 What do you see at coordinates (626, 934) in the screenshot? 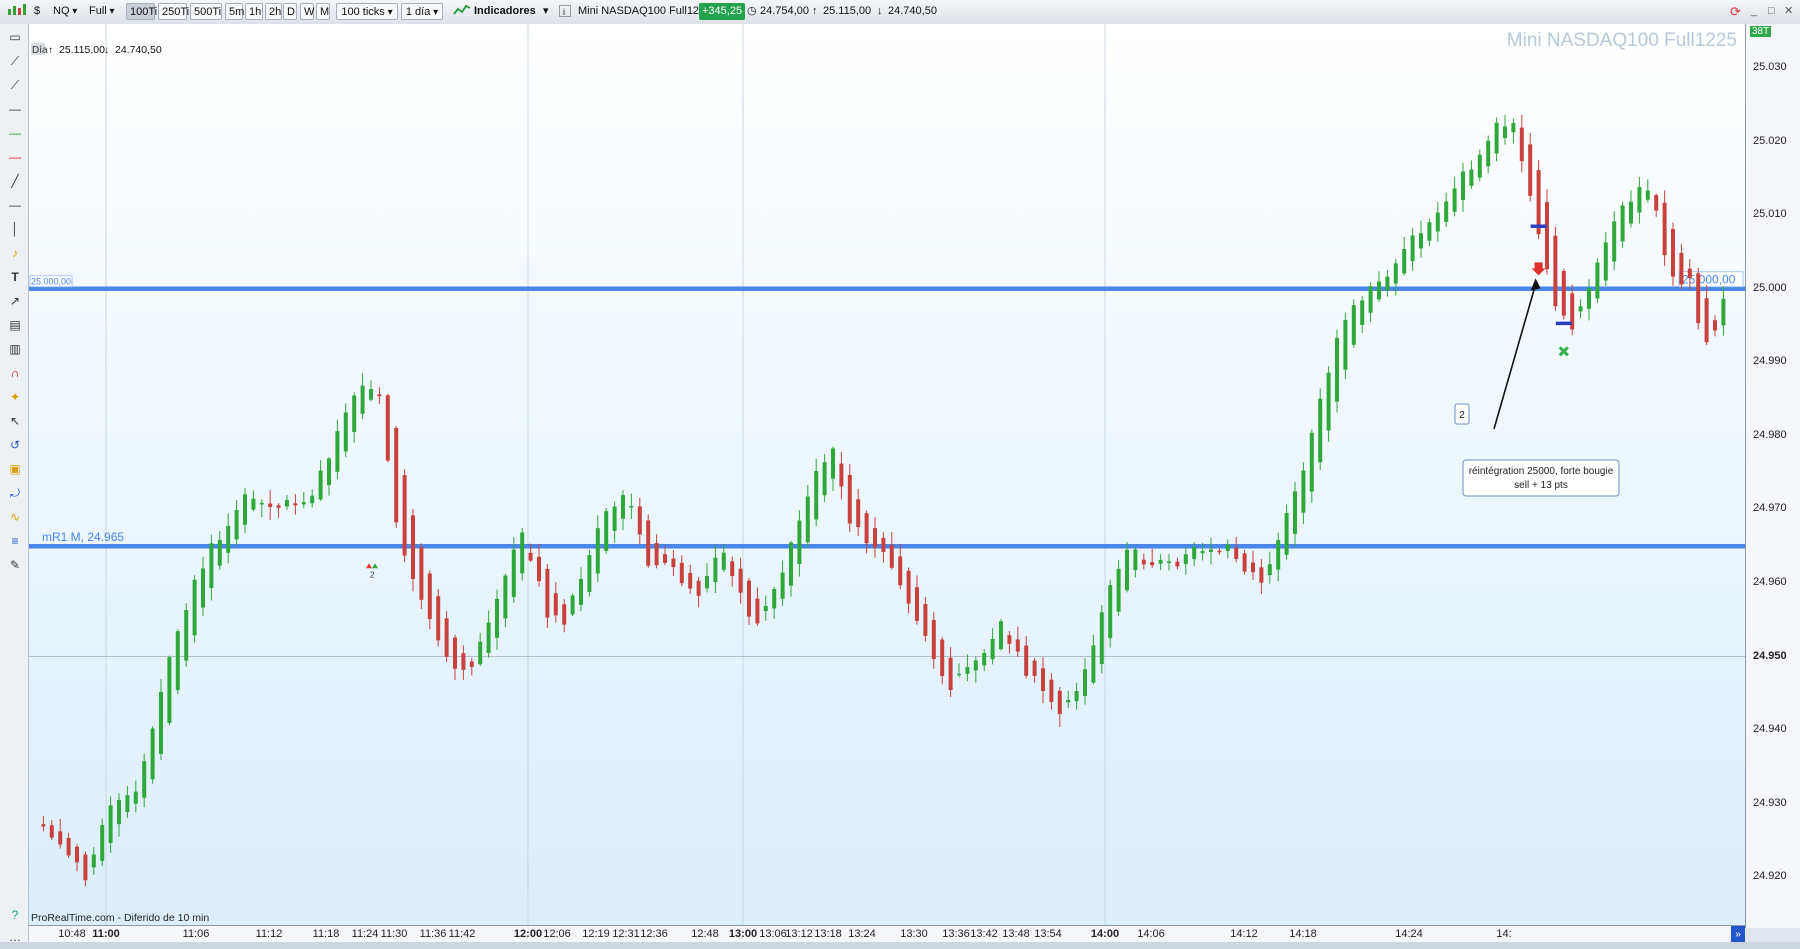
I see `time-tick-label: 12:31` at bounding box center [626, 934].